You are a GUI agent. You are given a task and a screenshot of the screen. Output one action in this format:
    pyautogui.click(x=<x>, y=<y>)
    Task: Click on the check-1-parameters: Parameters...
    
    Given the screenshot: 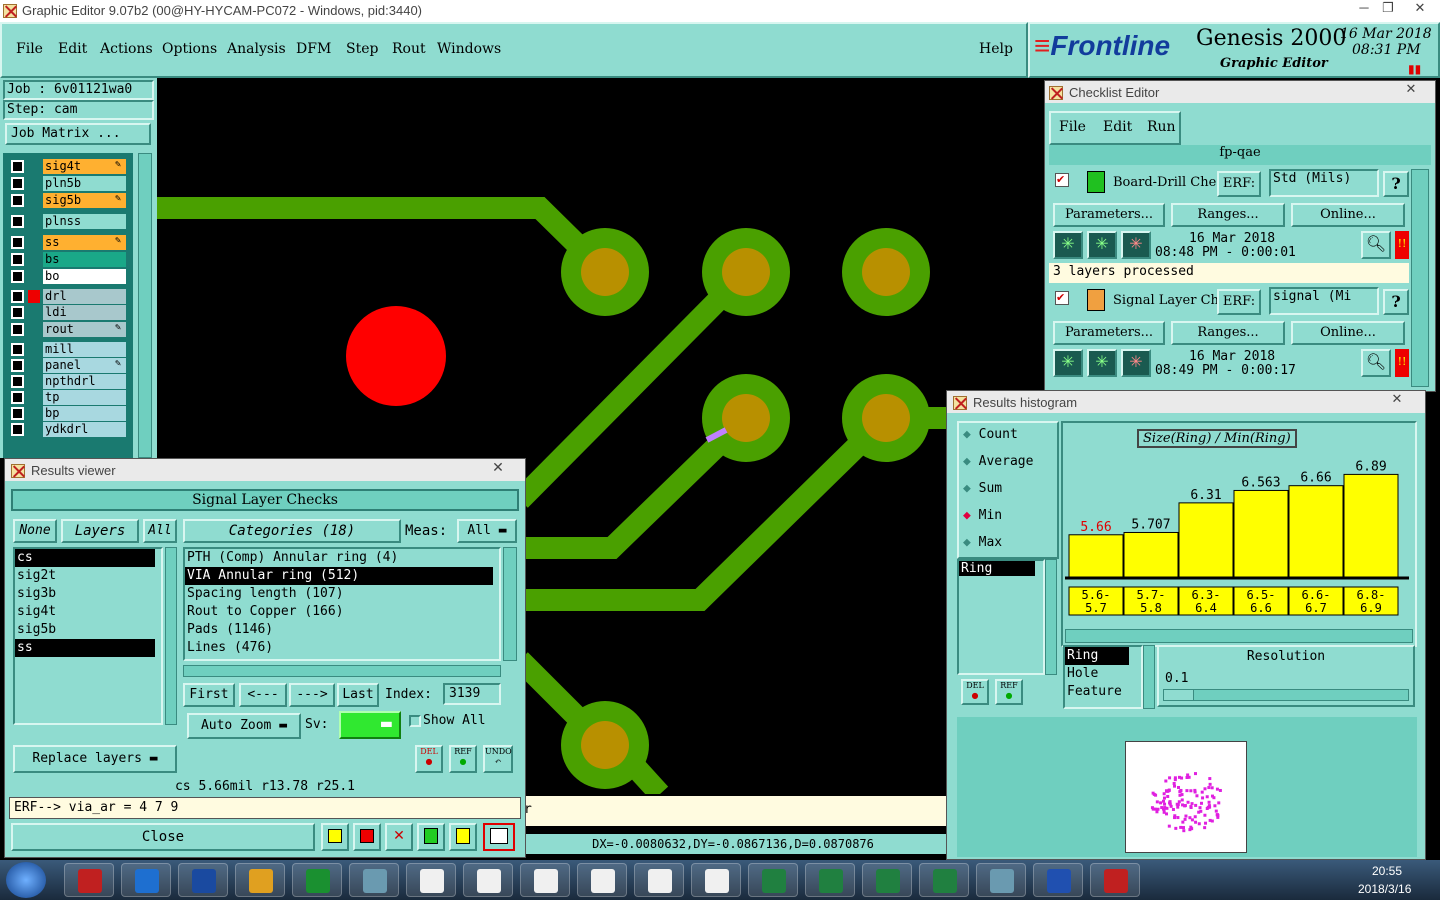 What is the action you would take?
    pyautogui.click(x=1109, y=215)
    